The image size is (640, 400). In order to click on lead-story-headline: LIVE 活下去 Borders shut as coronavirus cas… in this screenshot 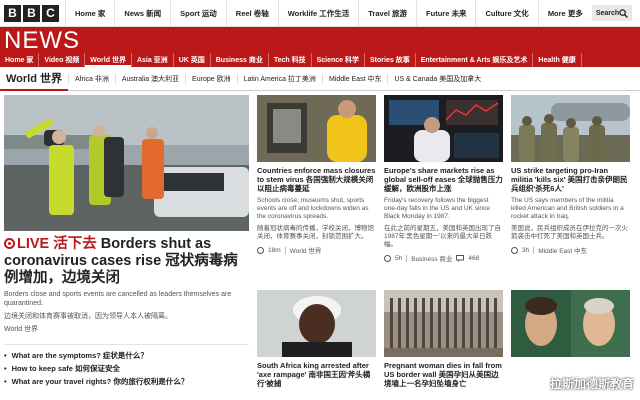, I will do `click(126, 261)`.